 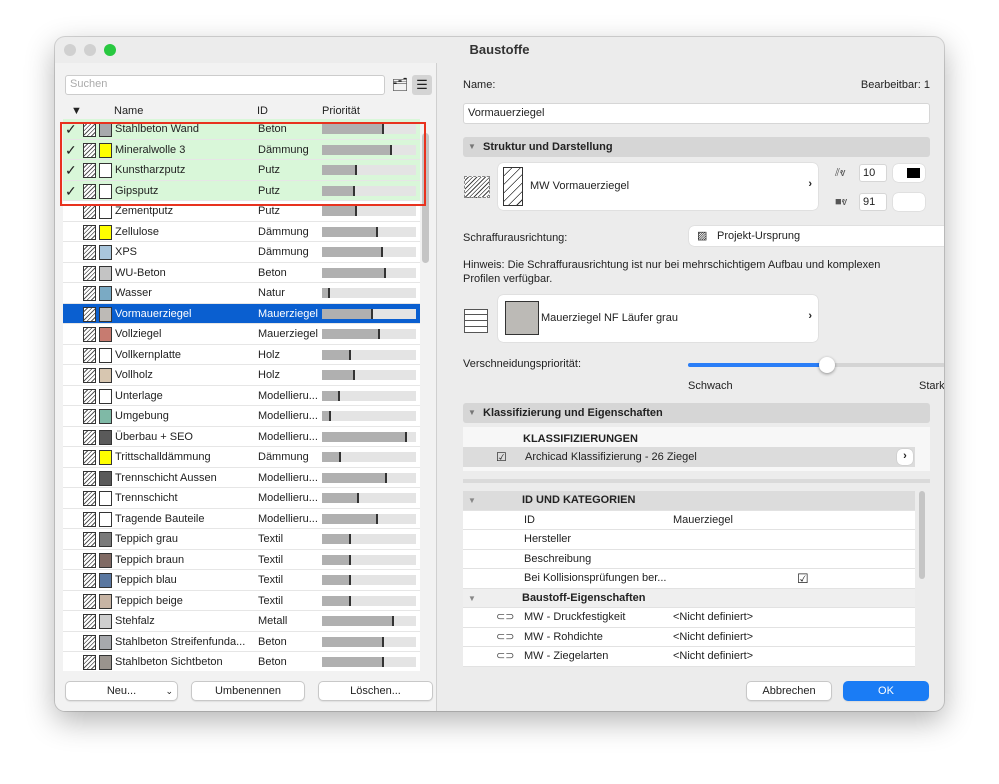 I want to click on material-row: Stahlbeton Sichtbeton Beton, so click(x=241, y=661).